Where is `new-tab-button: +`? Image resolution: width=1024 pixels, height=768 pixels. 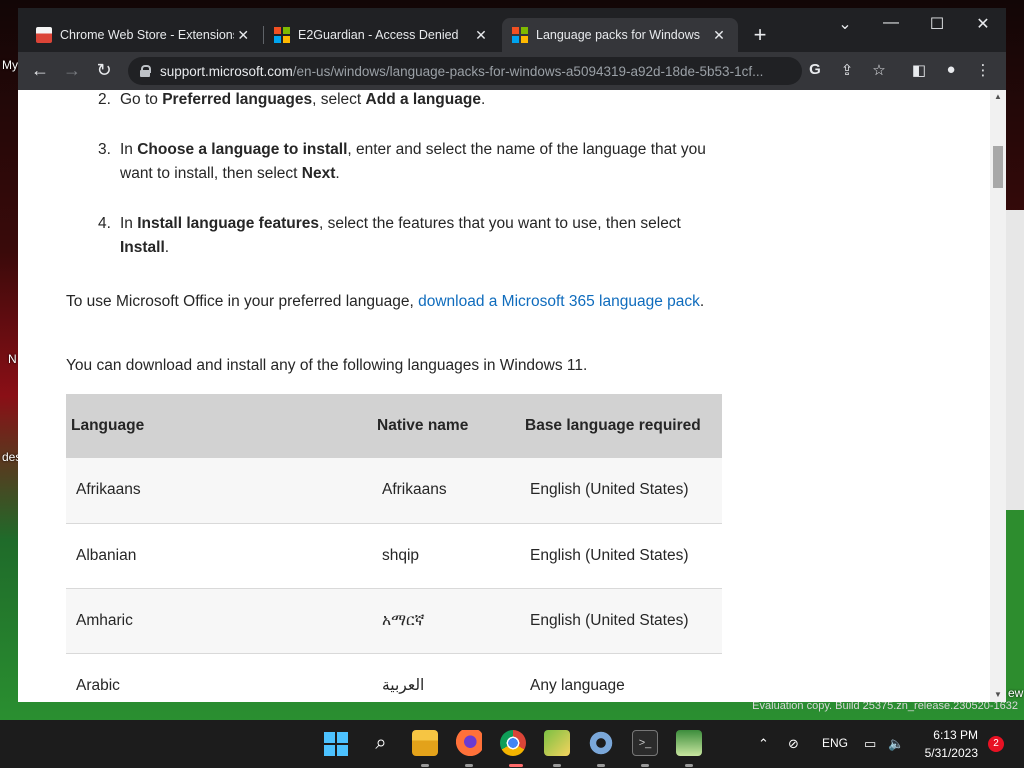
new-tab-button: + is located at coordinates (760, 35).